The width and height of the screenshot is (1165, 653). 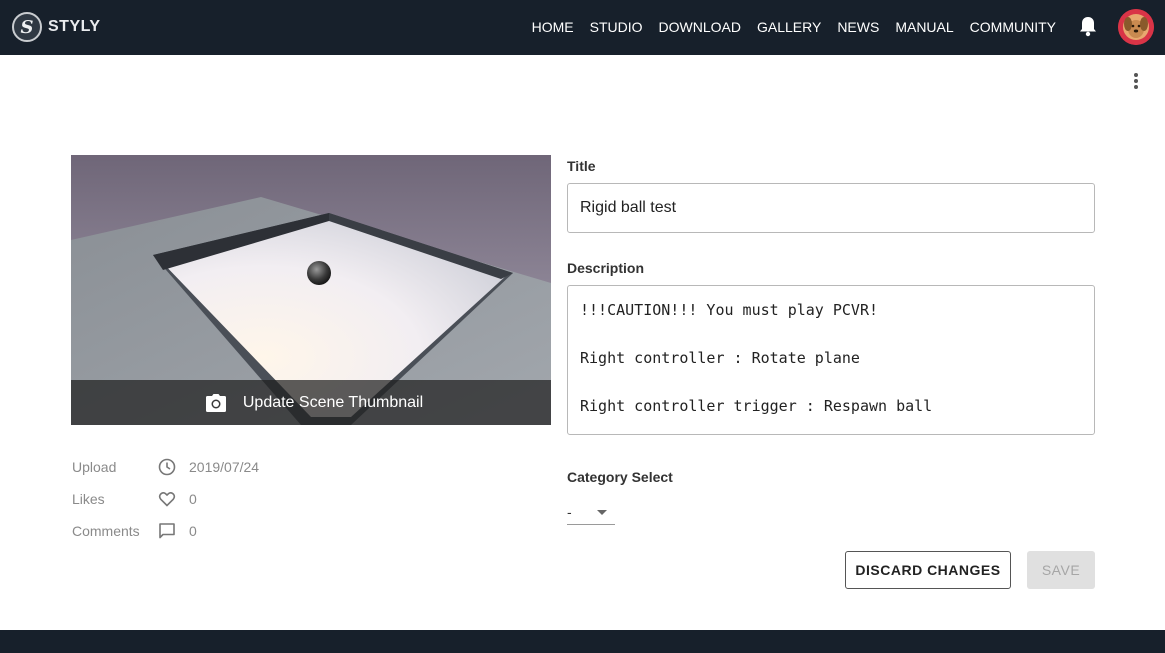 What do you see at coordinates (581, 166) in the screenshot?
I see `title-label: Title` at bounding box center [581, 166].